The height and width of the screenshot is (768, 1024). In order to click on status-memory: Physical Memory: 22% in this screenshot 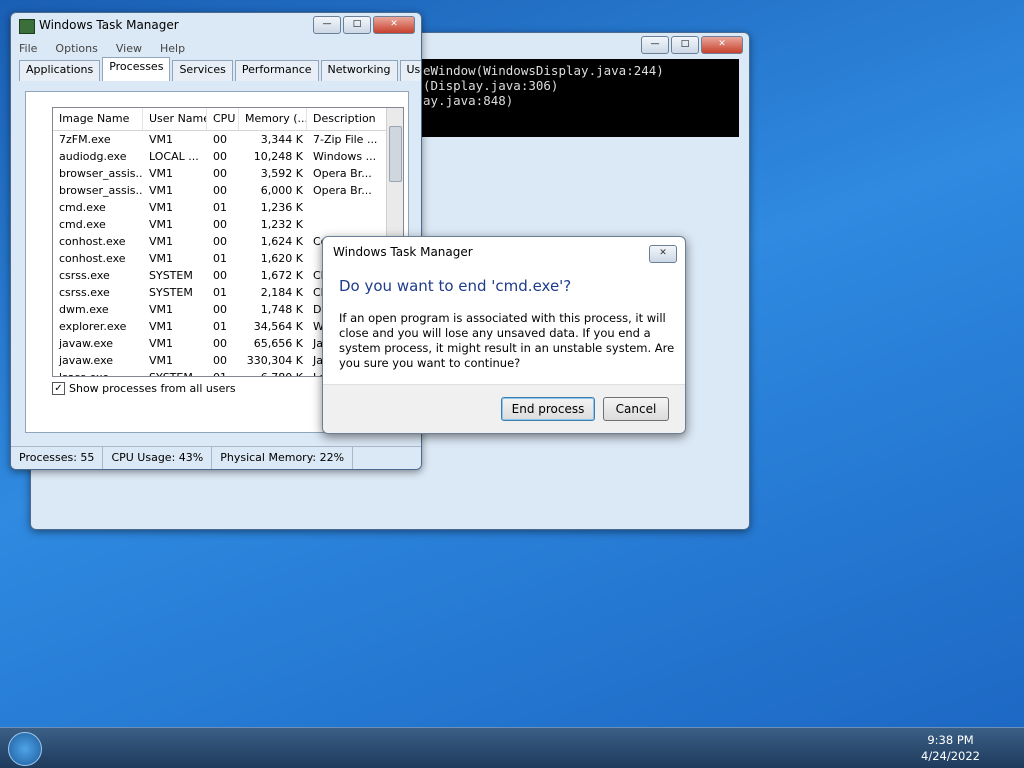, I will do `click(283, 458)`.